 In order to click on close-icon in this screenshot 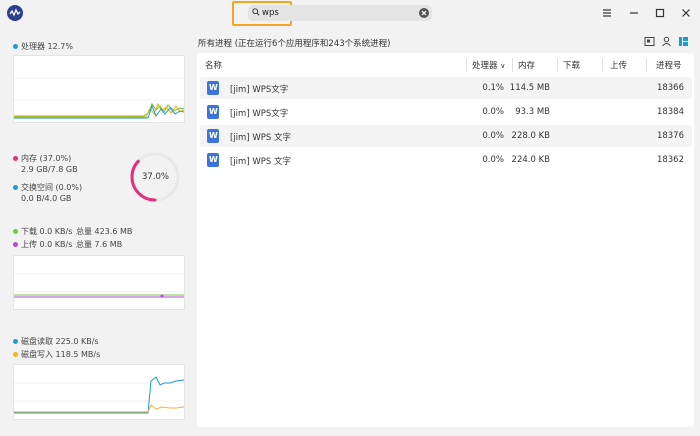, I will do `click(686, 13)`.